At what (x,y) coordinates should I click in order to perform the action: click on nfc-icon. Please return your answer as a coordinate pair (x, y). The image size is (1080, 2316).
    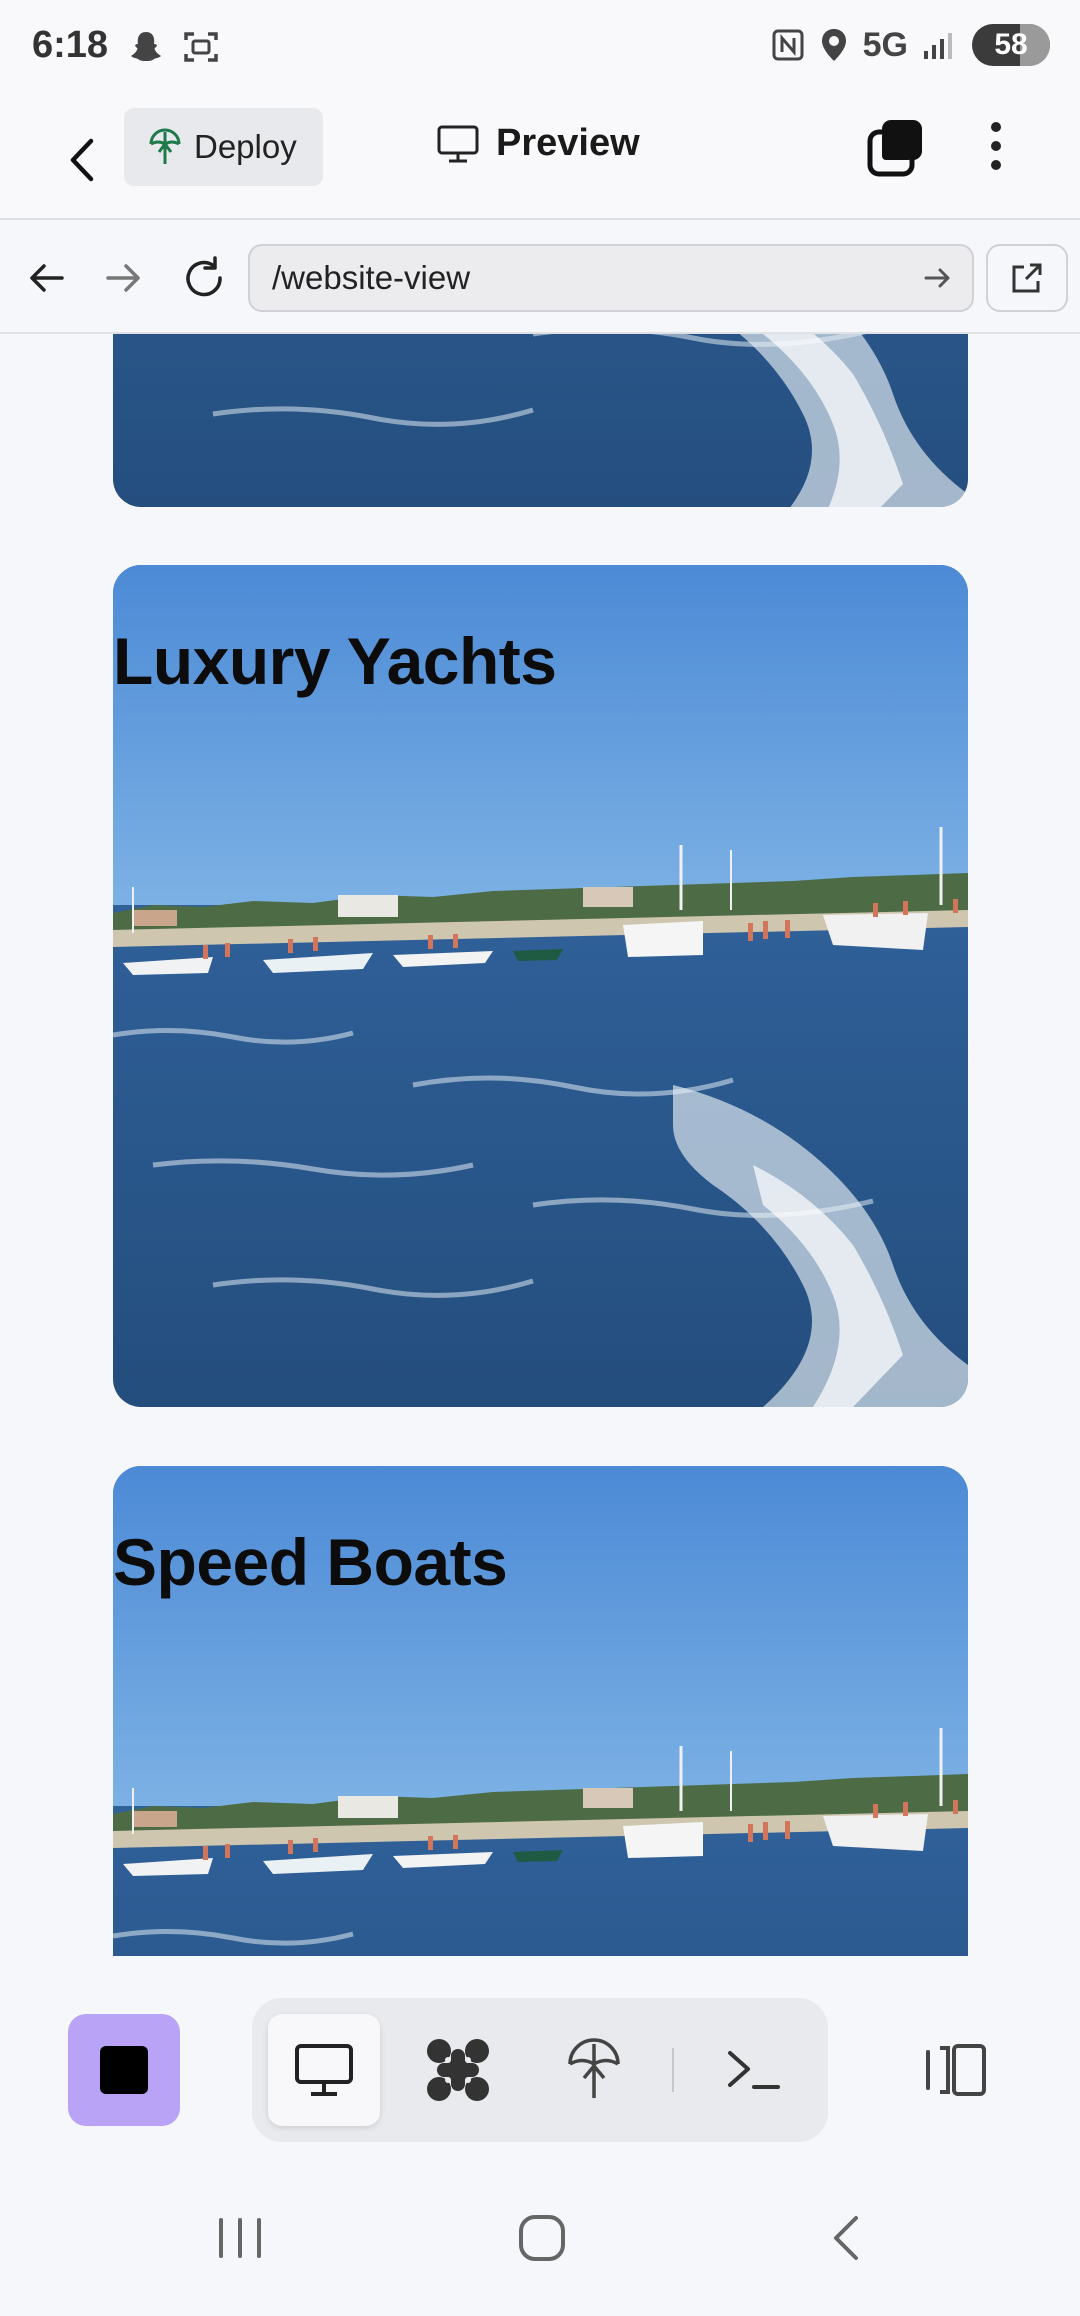
    Looking at the image, I should click on (788, 45).